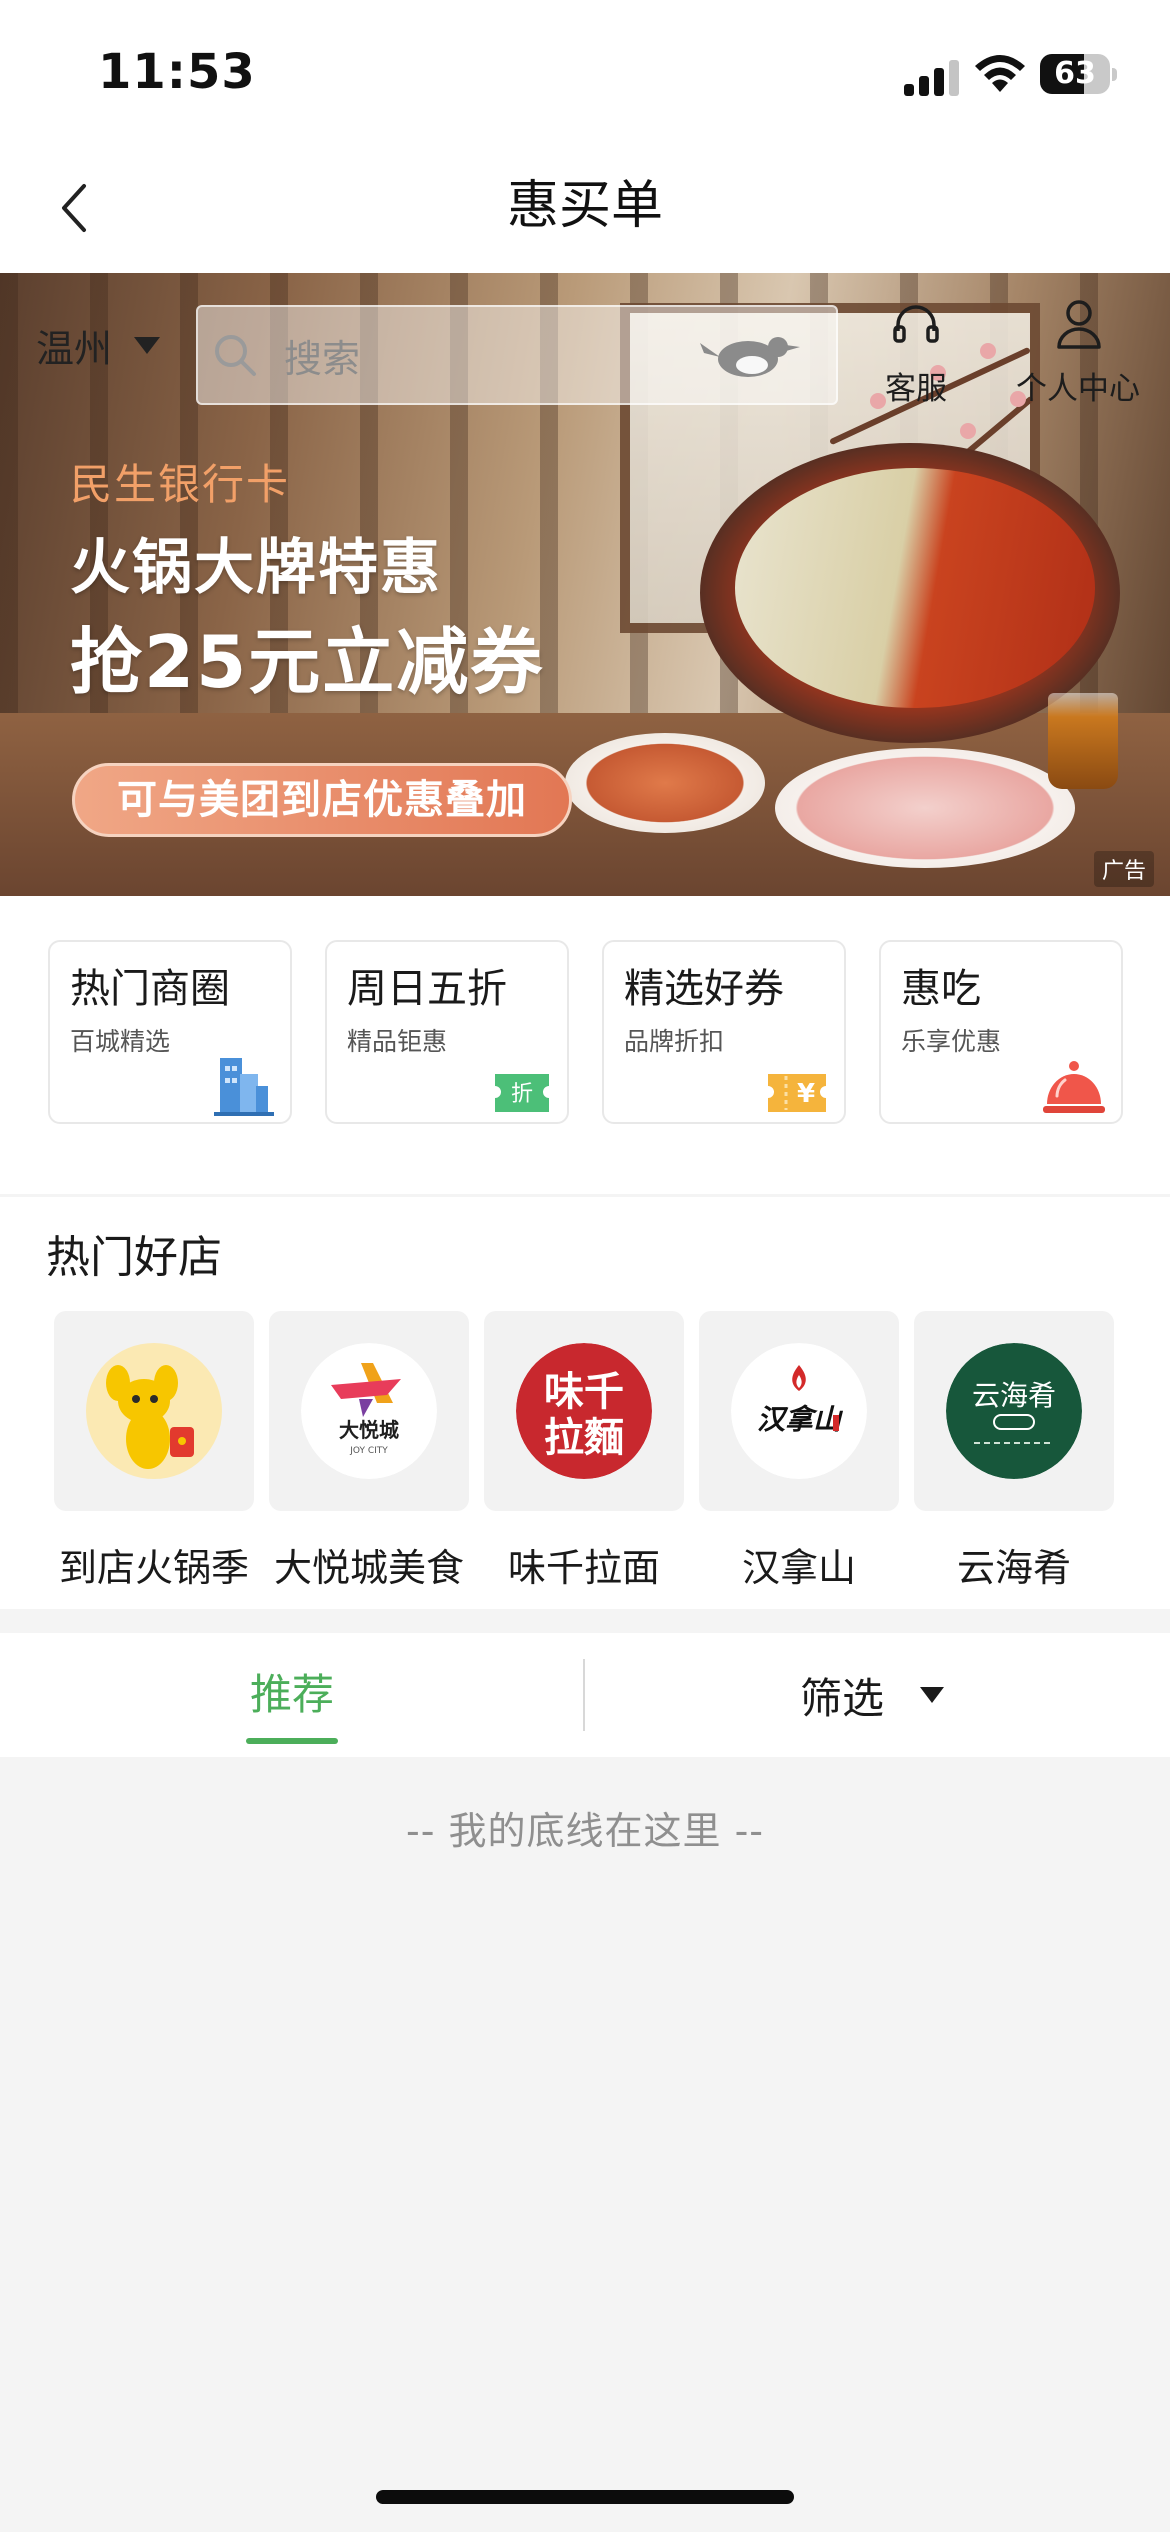 The image size is (1170, 2532). I want to click on card-title: 热门商圈, so click(150, 989).